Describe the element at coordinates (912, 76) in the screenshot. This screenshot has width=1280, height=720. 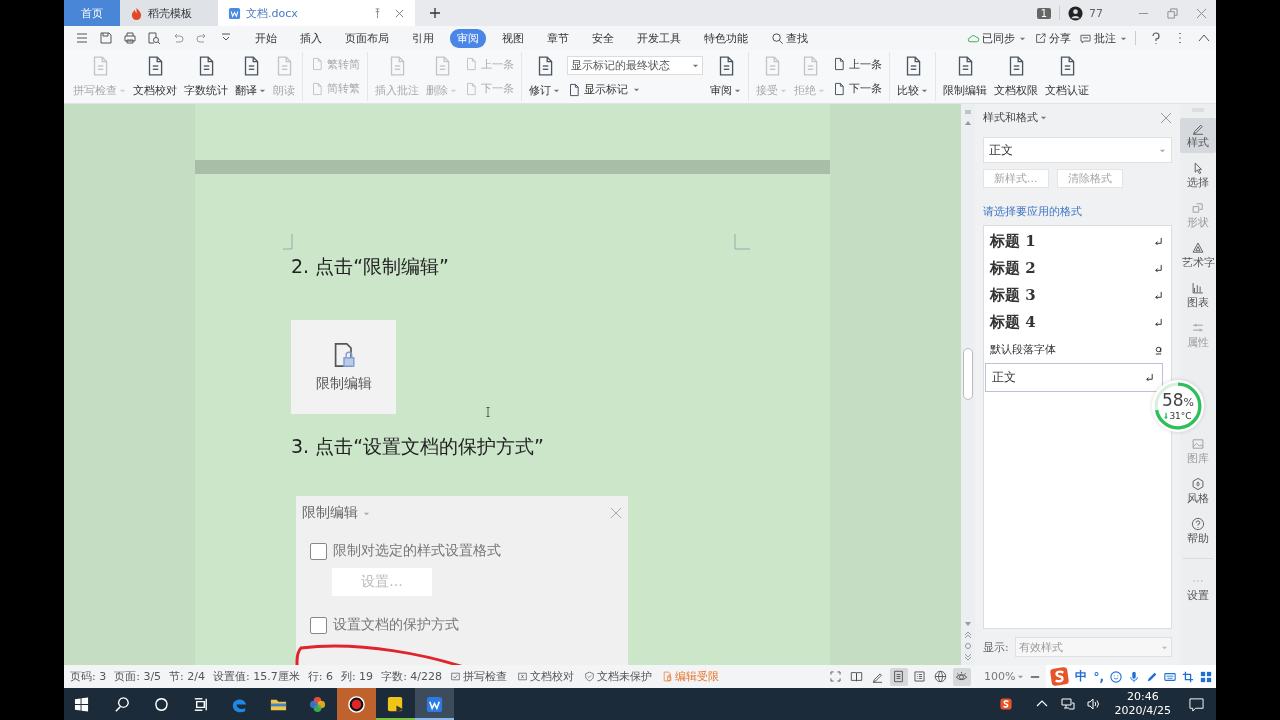
I see `ribbon-button: 比较` at that location.